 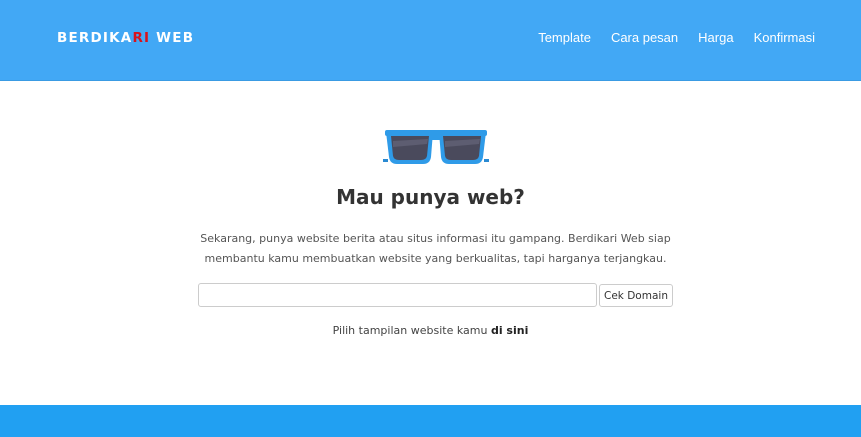 I want to click on main-nav: Template Cara pesan Harga Konfirmasi, so click(x=666, y=38).